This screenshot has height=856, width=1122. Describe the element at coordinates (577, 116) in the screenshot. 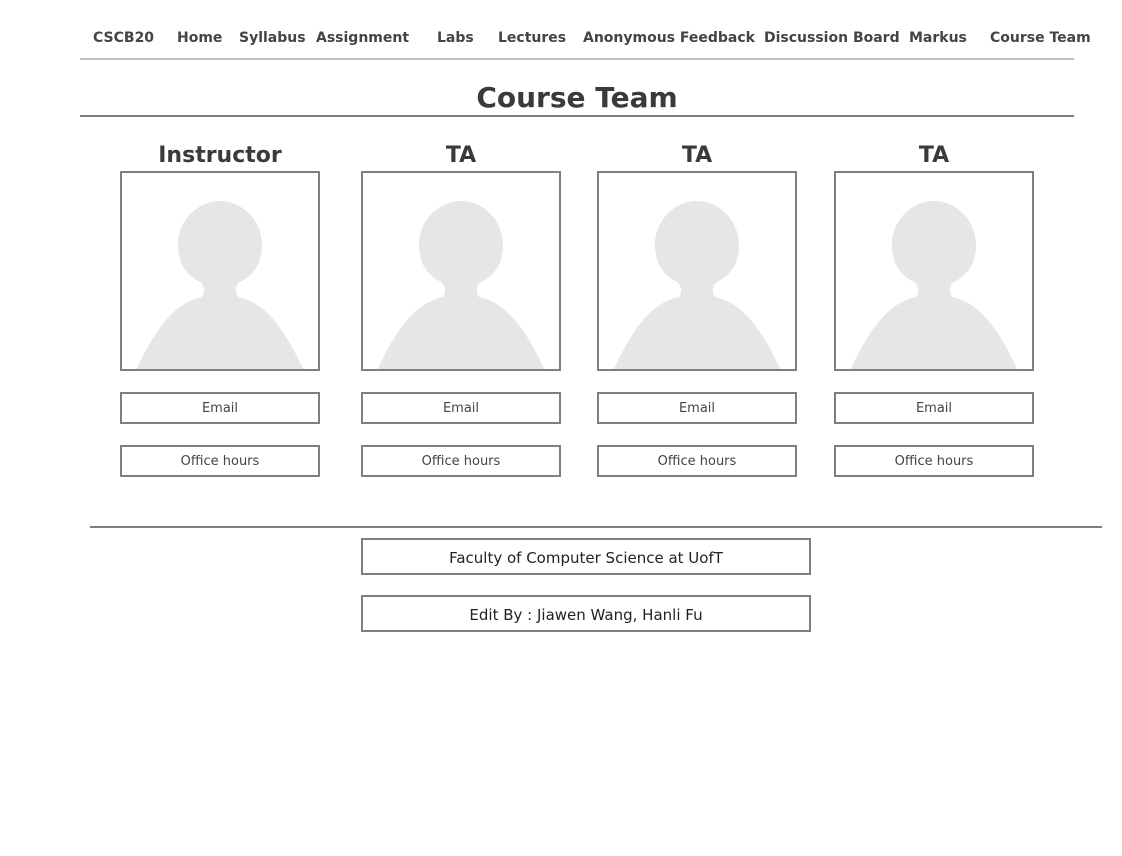

I see `title-divider` at that location.